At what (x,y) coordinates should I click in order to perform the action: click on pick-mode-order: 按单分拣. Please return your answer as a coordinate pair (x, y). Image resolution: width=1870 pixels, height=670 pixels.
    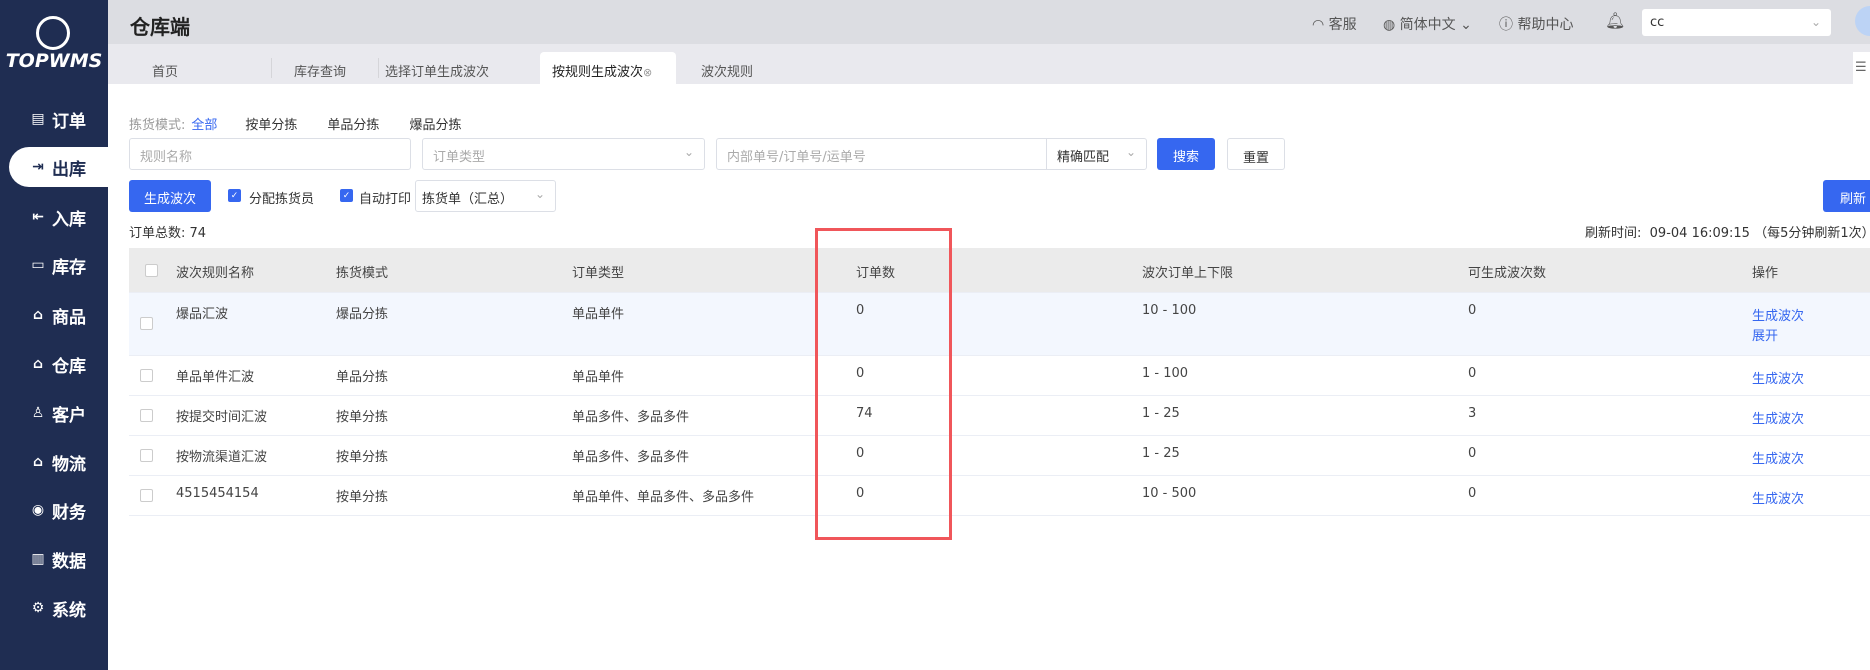
    Looking at the image, I should click on (271, 123).